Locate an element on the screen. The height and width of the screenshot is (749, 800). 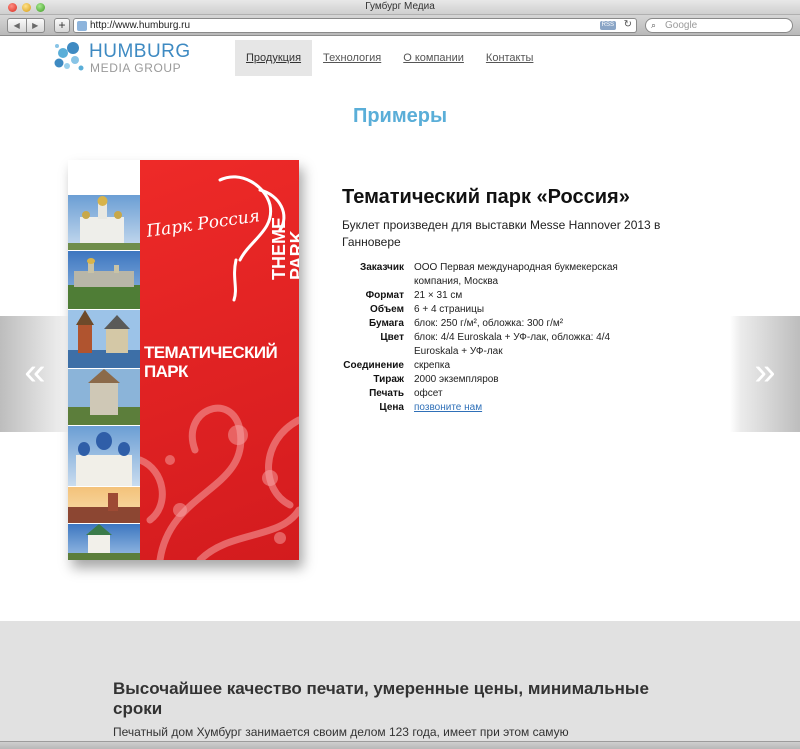
logo-dots-icon is located at coordinates (69, 56).